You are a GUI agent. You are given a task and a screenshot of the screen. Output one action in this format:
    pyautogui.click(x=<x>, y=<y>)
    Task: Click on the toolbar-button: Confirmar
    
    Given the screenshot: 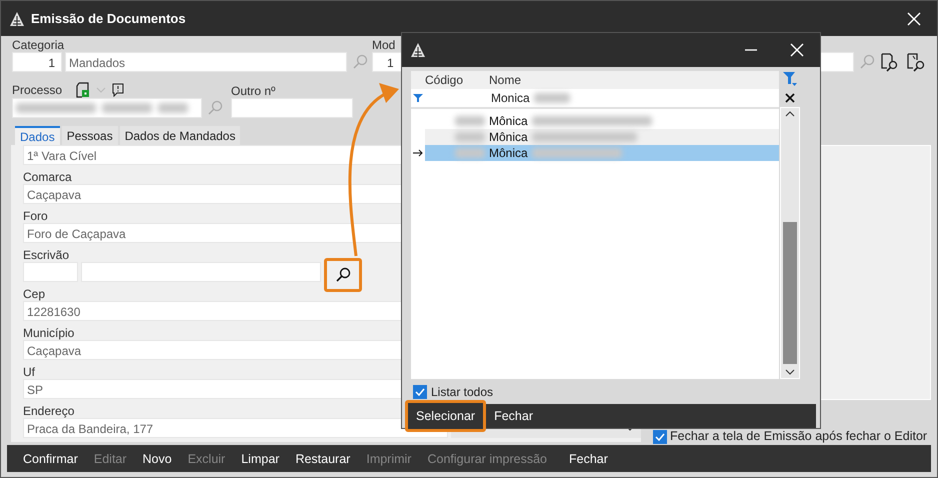 What is the action you would take?
    pyautogui.click(x=50, y=459)
    